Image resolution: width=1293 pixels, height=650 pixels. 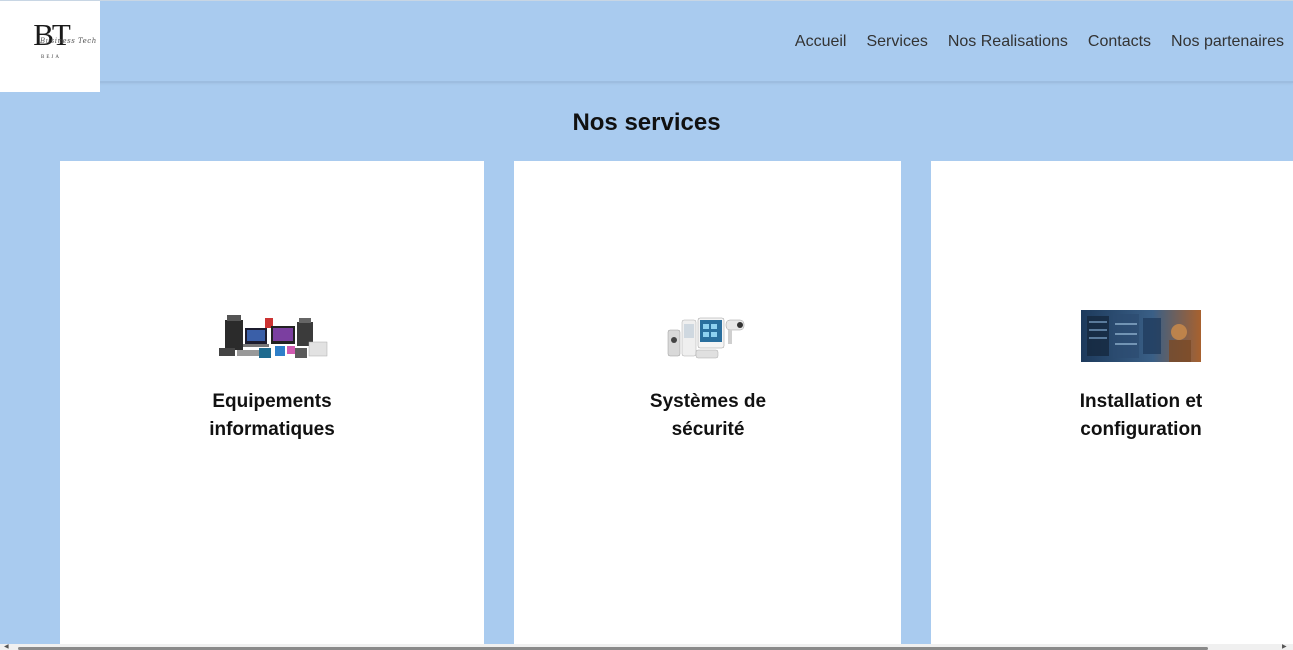 I want to click on scroll-right-icon: ▶, so click(x=1284, y=647).